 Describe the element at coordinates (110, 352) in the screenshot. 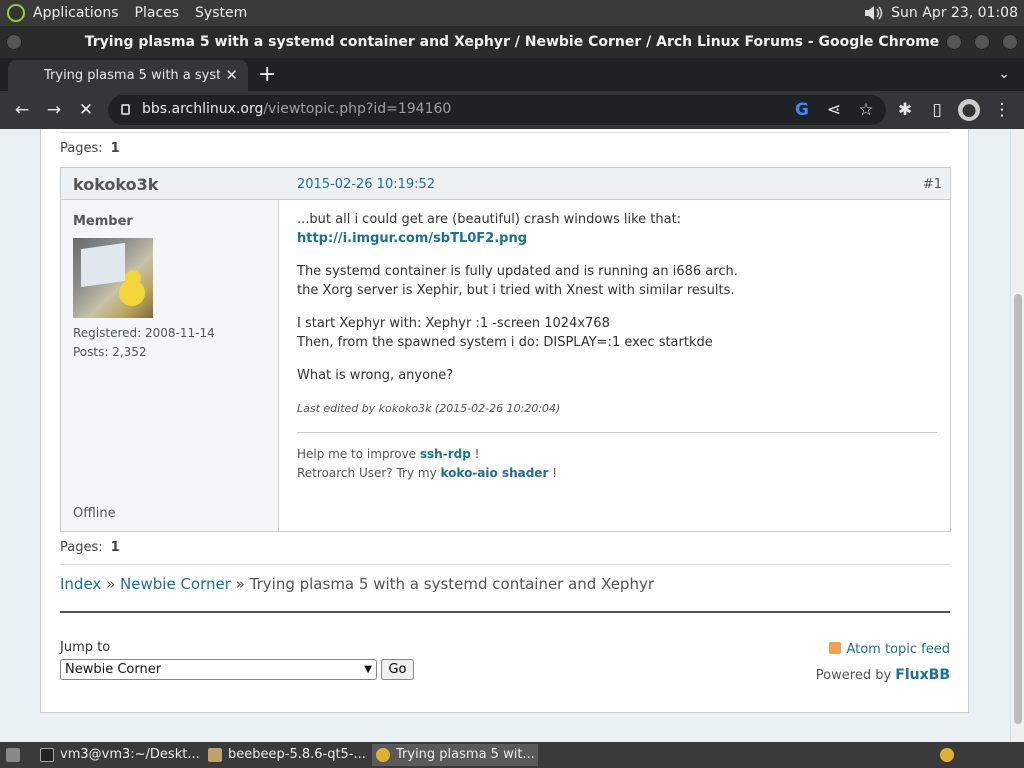

I see `author-post-count: Posts: 2,352` at that location.